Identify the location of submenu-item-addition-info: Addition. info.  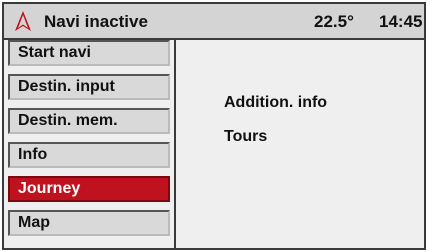
(275, 103).